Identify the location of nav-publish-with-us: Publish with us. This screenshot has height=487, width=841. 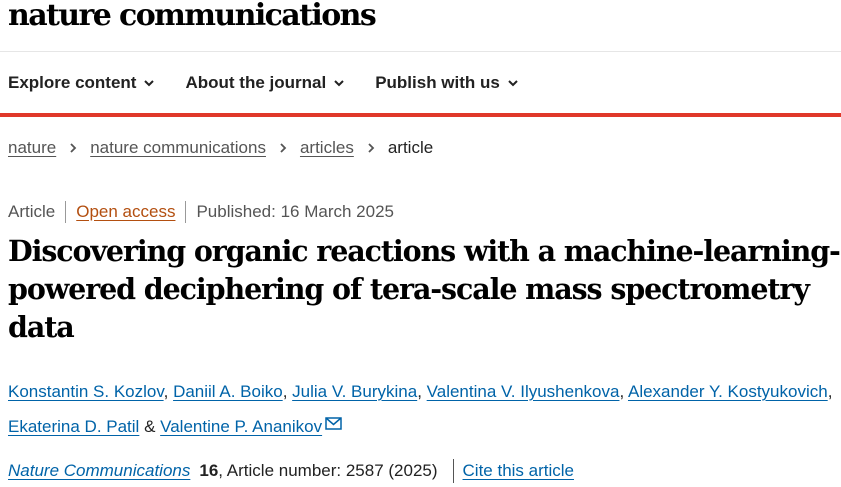
(447, 83).